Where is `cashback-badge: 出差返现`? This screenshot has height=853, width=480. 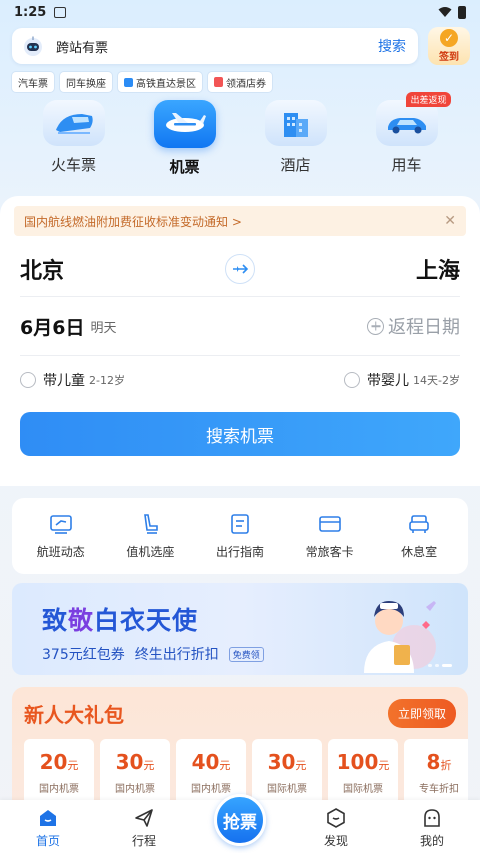
cashback-badge: 出差返现 is located at coordinates (428, 99).